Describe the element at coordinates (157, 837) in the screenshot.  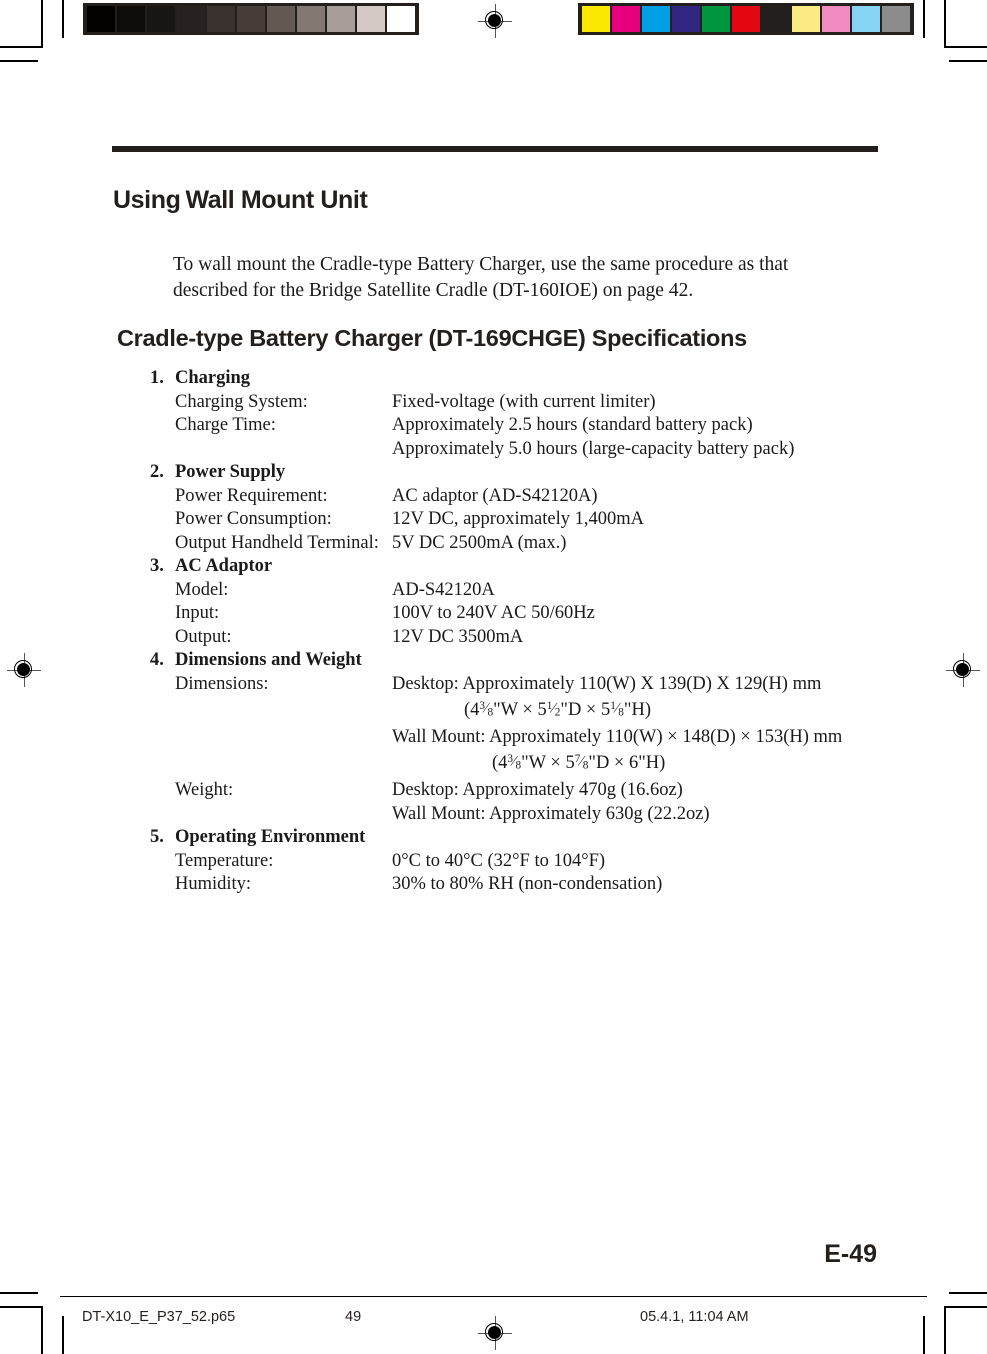
I see `spec-group-number: 5.` at that location.